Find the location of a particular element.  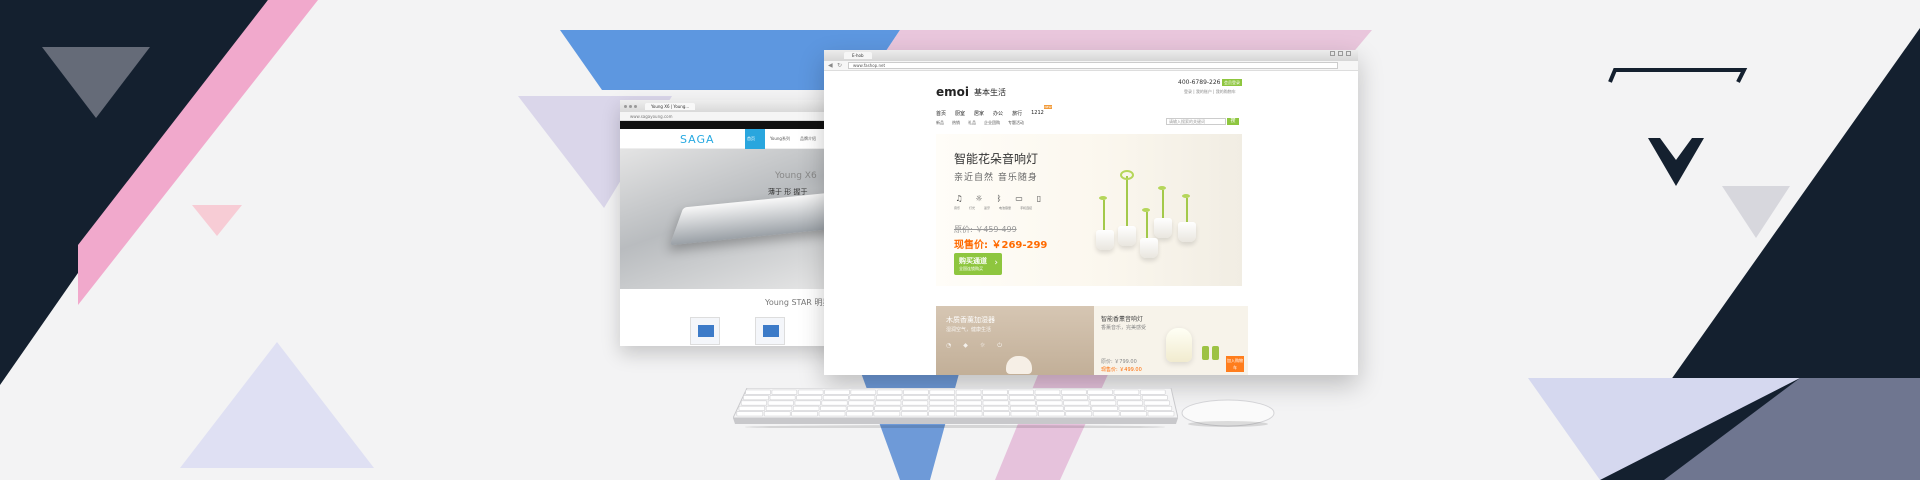

main-nav-item: 办公 is located at coordinates (998, 113).